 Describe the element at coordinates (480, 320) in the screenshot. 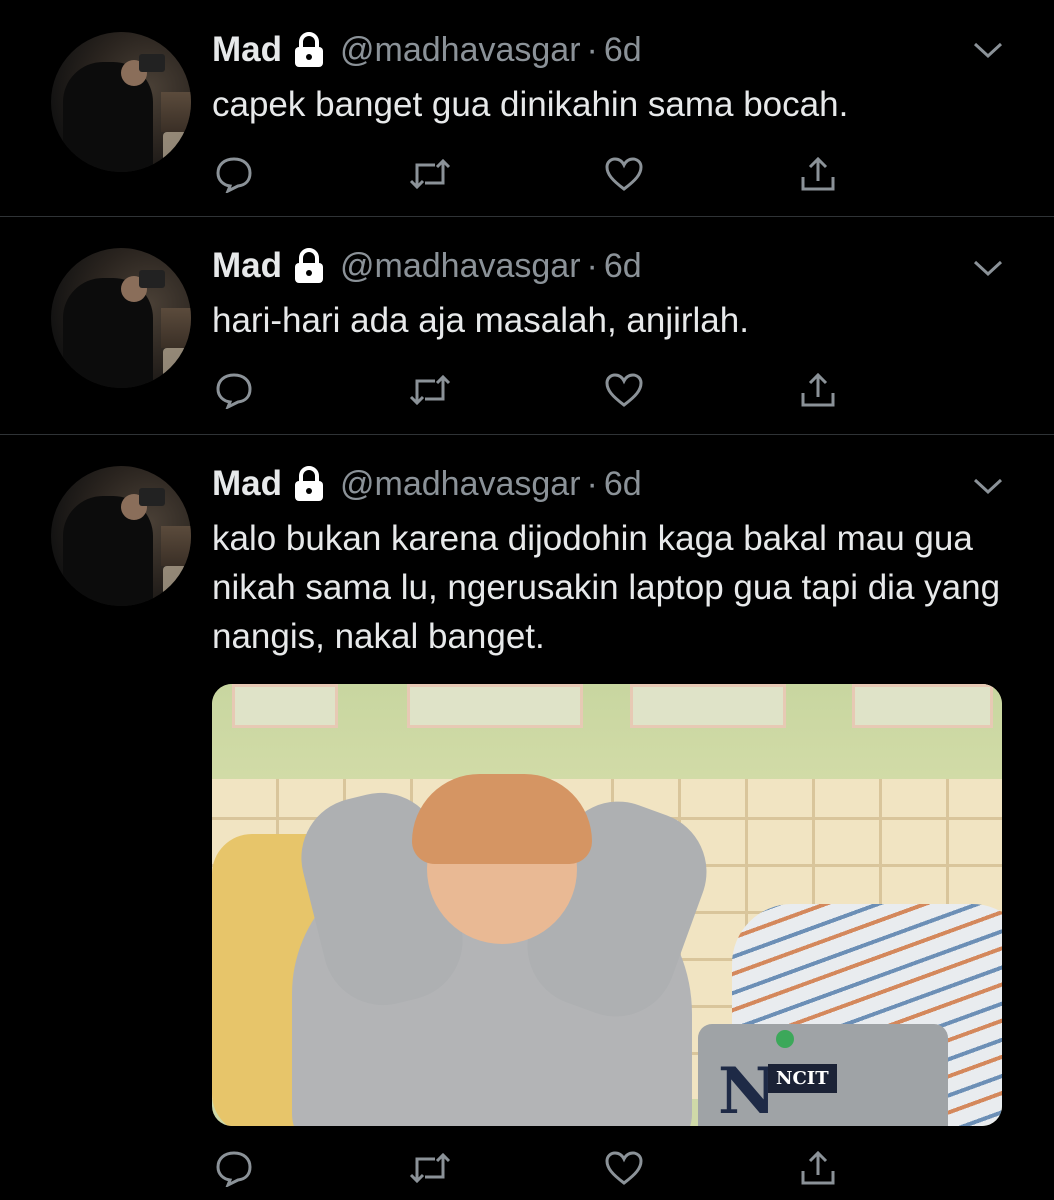

I see `tweet-text: hari-hari ada aja masalah, anjirlah.` at that location.